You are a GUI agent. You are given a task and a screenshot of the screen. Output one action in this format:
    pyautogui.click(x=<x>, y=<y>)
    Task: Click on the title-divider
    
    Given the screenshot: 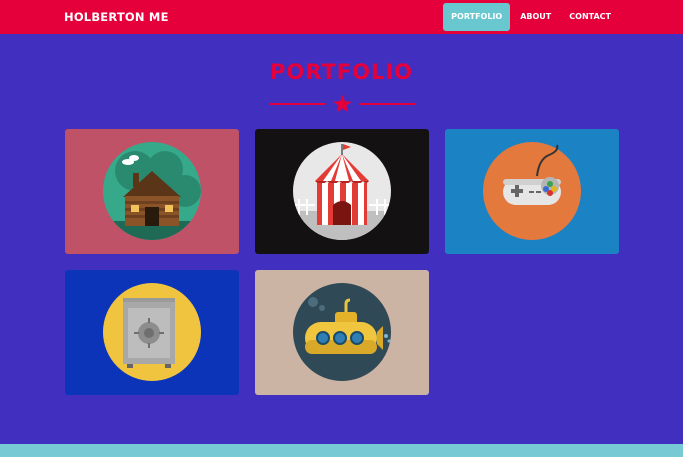 What is the action you would take?
    pyautogui.click(x=342, y=104)
    